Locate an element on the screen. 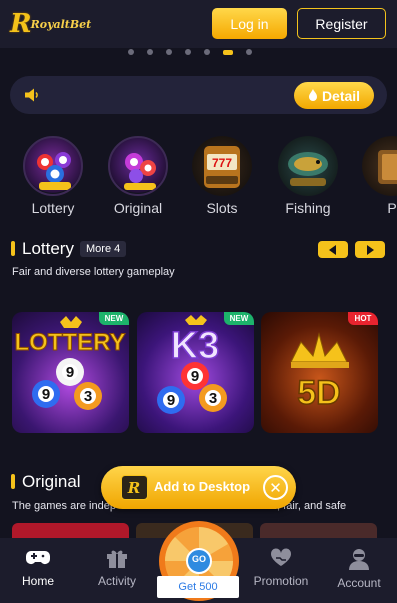 This screenshot has width=397, height=603. logo-mark: R is located at coordinates (21, 24).